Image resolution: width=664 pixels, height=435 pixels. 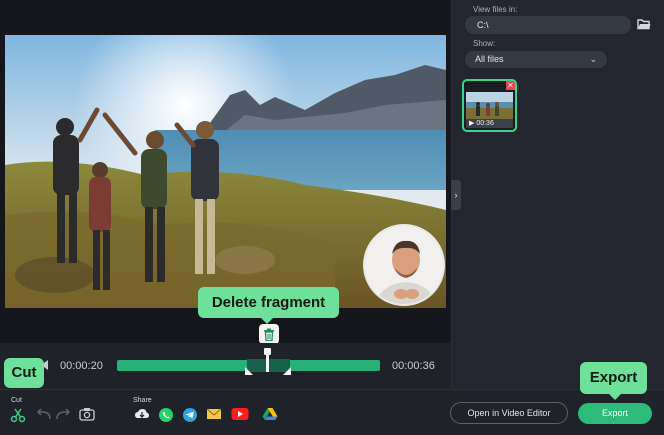 I want to click on video-thumbnail: ✕ ▶ 00:36, so click(x=489, y=105).